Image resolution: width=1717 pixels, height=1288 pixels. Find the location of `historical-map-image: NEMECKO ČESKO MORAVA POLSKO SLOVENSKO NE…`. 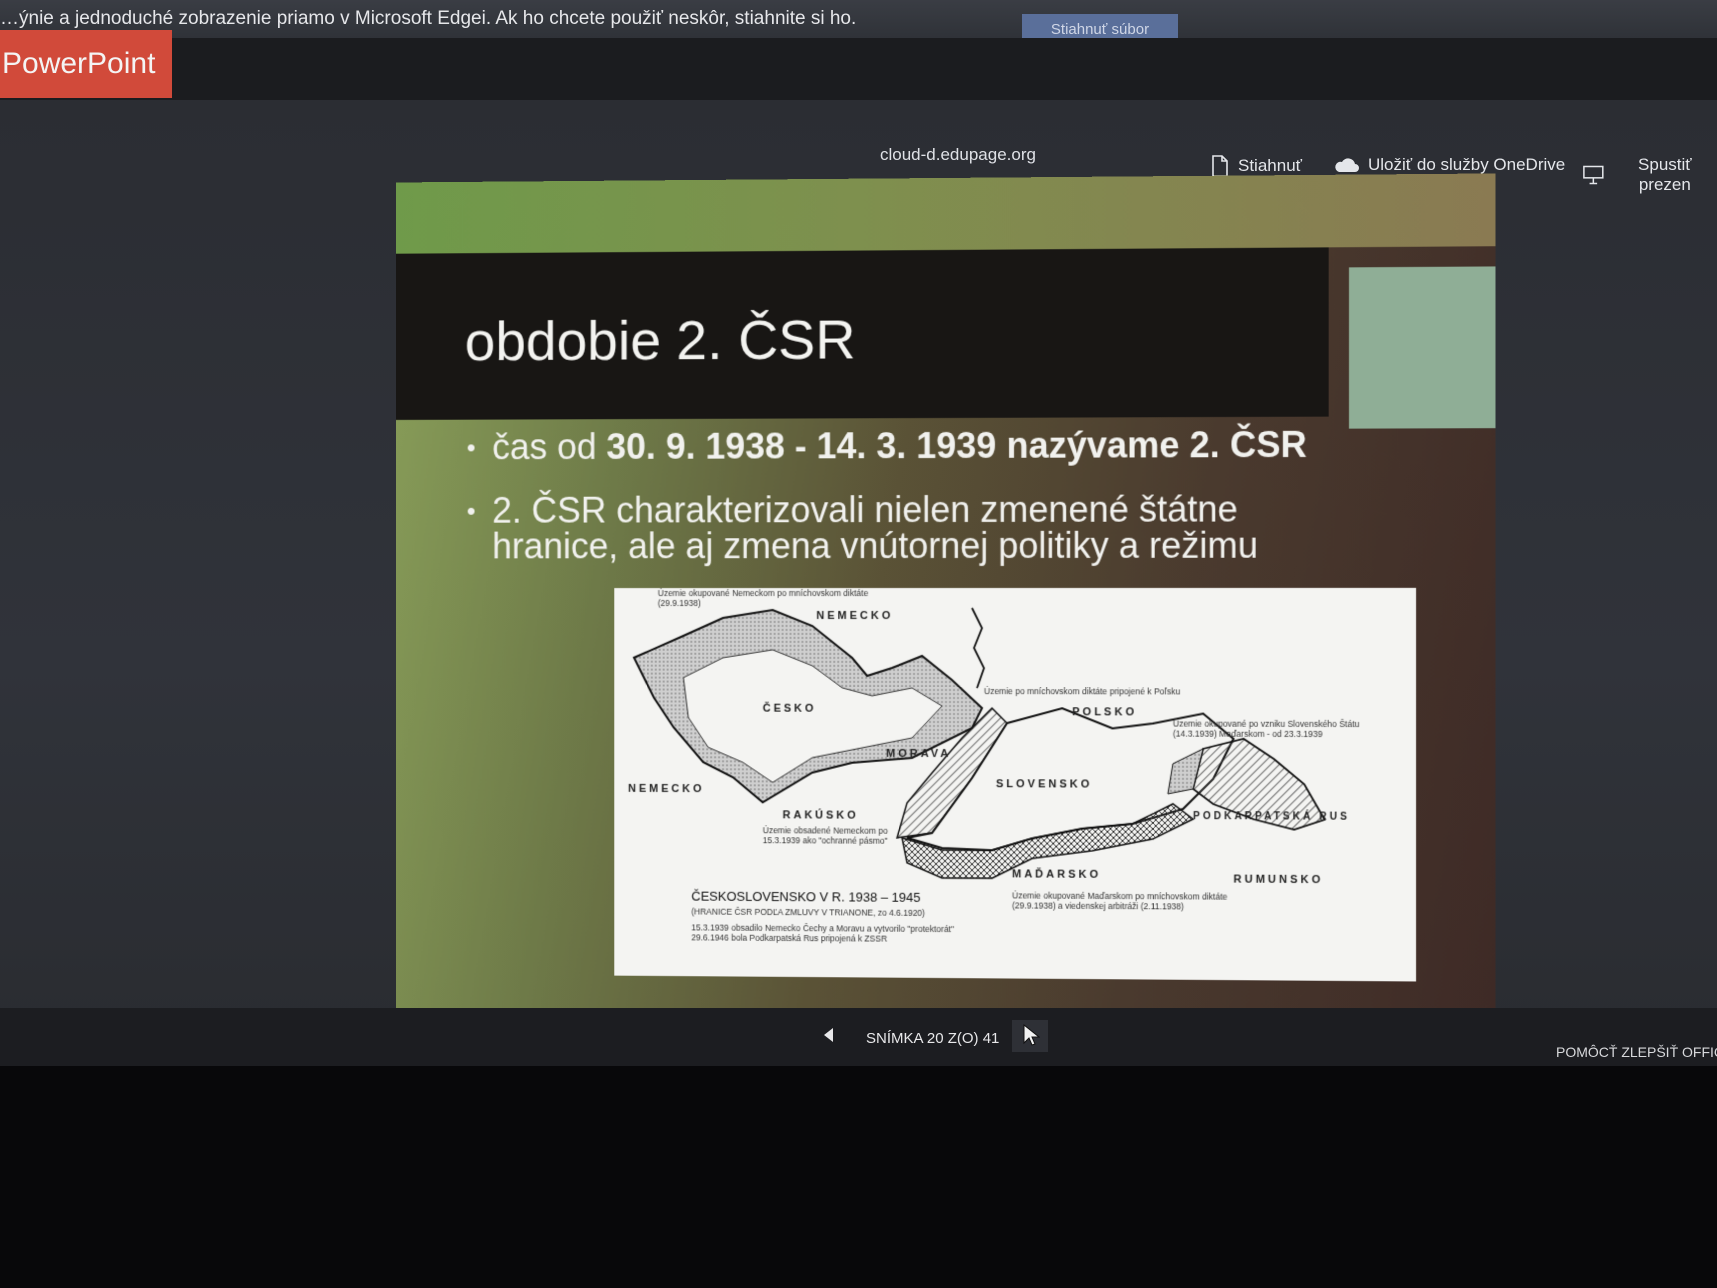

historical-map-image: NEMECKO ČESKO MORAVA POLSKO SLOVENSKO NE… is located at coordinates (1015, 784).